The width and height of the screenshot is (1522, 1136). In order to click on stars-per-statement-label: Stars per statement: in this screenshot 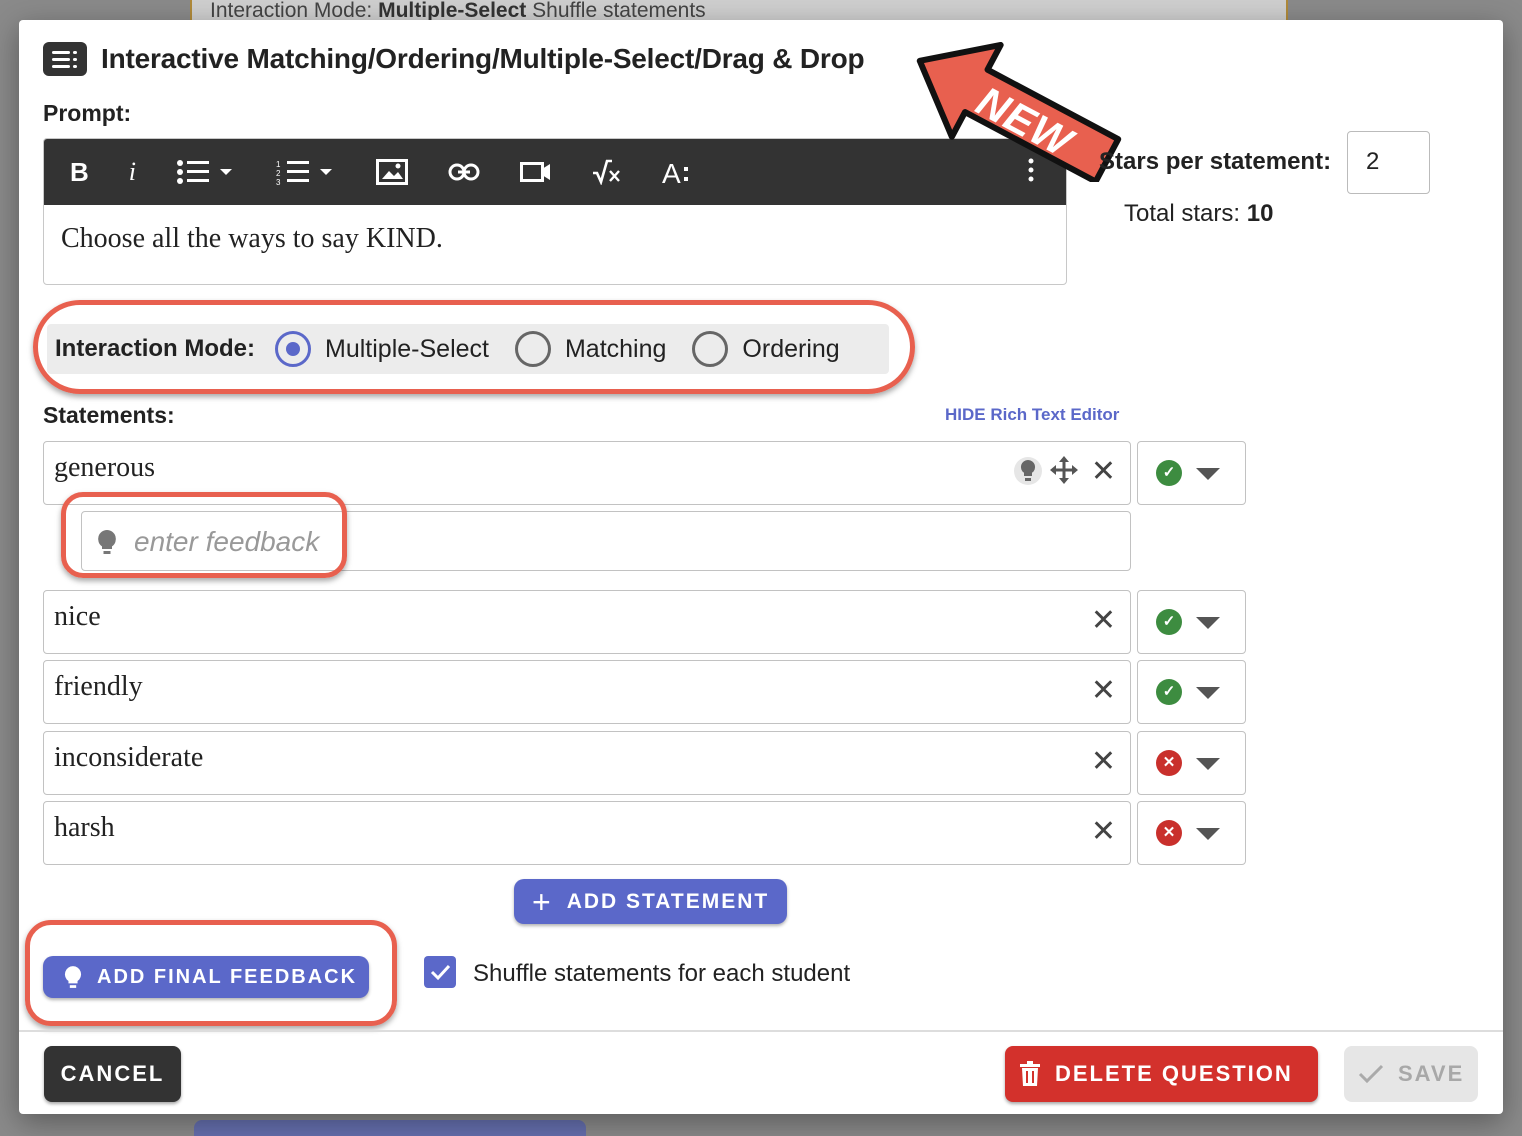, I will do `click(1215, 161)`.